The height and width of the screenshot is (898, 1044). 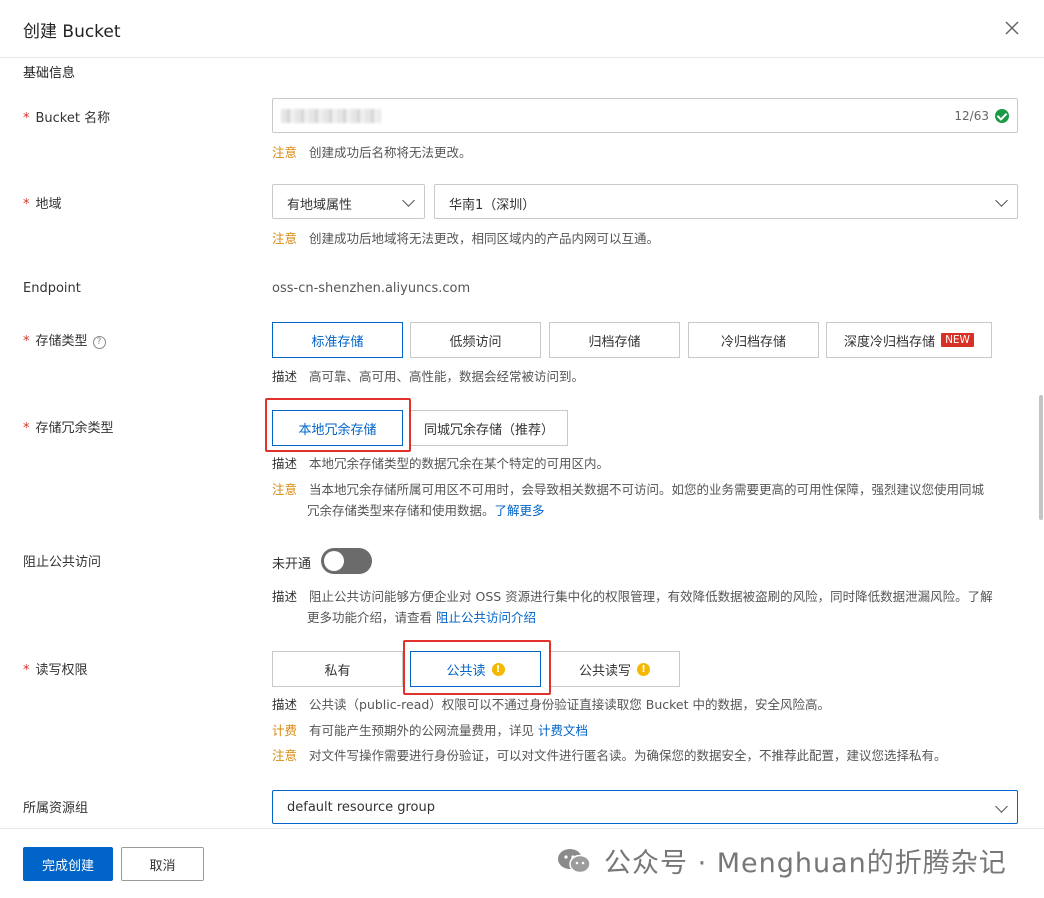 What do you see at coordinates (56, 808) in the screenshot?
I see `resource-group-label: 所属资源组` at bounding box center [56, 808].